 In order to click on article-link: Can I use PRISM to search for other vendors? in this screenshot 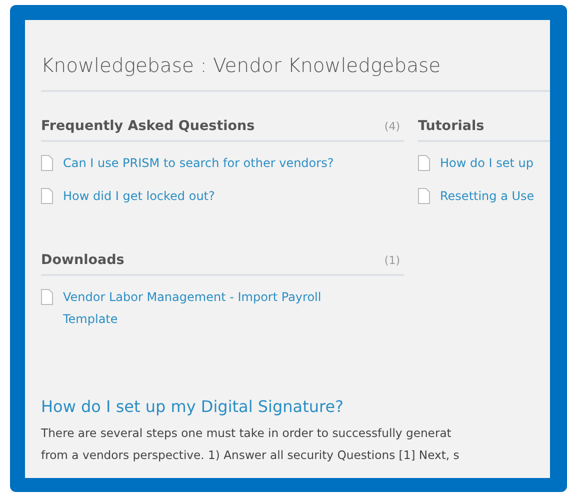, I will do `click(198, 163)`.